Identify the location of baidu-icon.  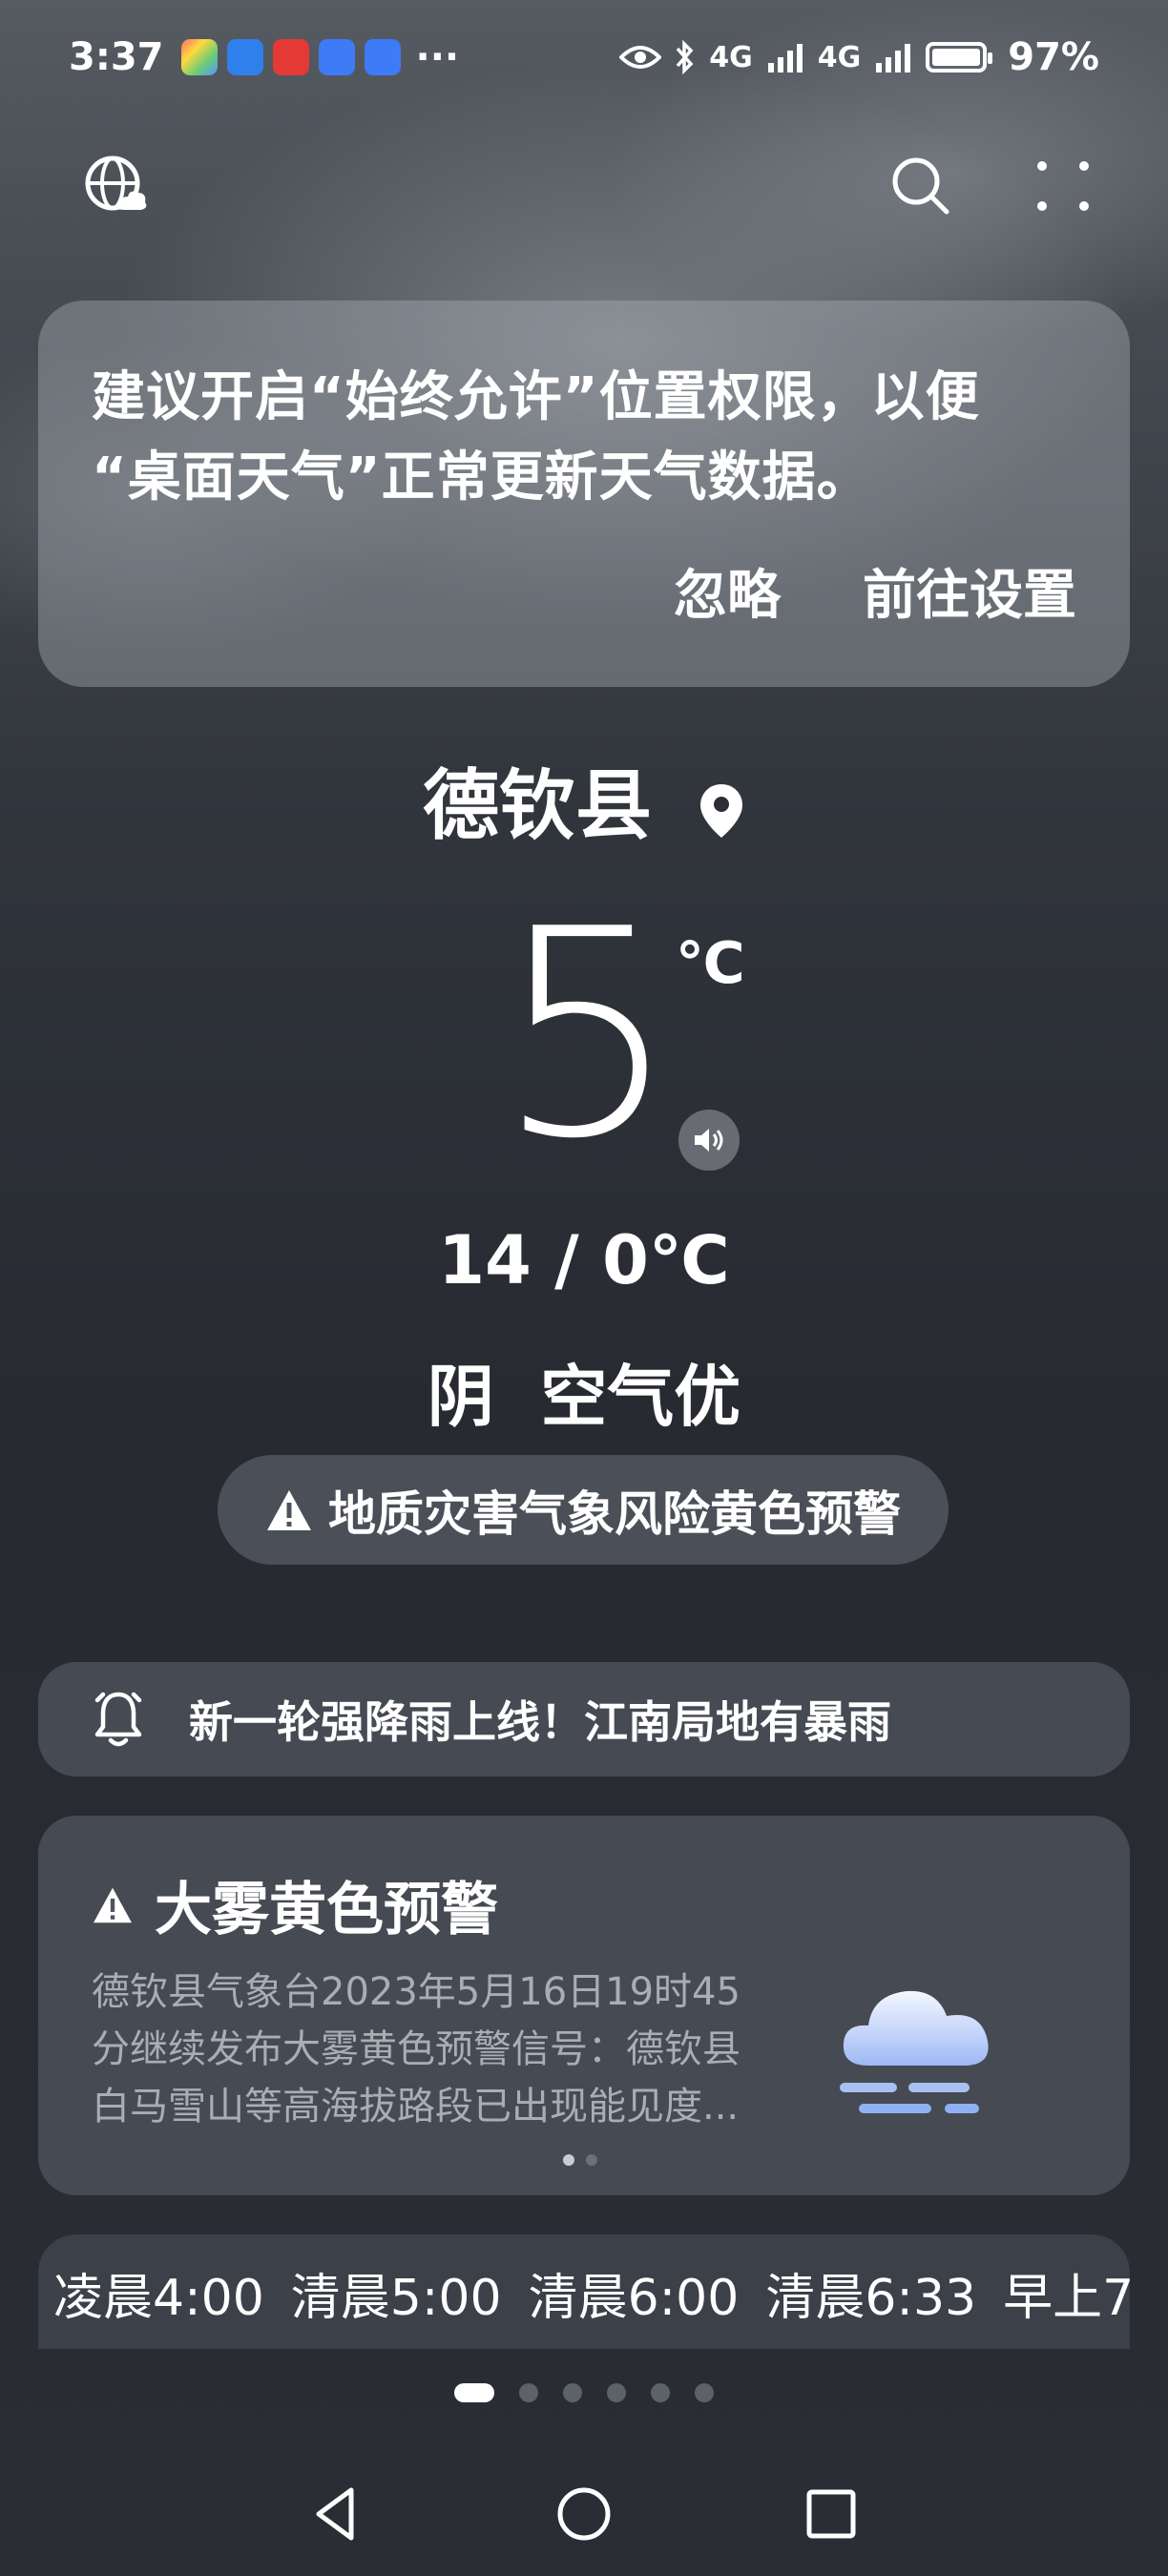
(336, 57).